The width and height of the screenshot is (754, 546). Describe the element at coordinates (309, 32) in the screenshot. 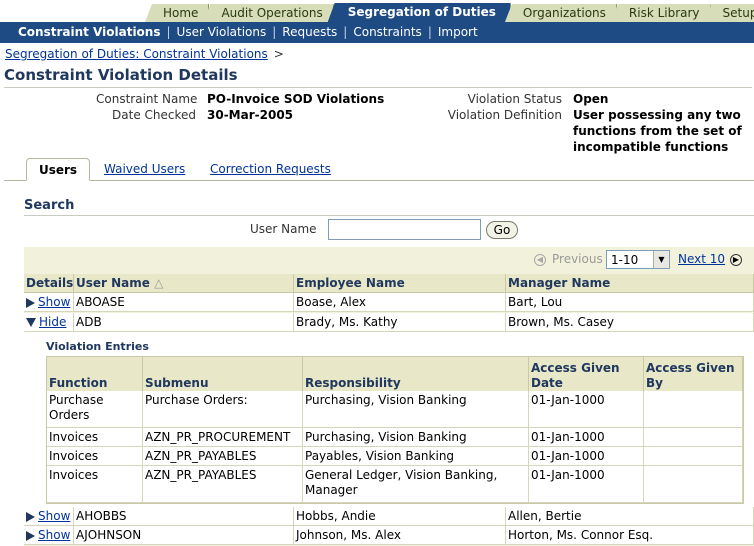

I see `nav-requests: Requests` at that location.